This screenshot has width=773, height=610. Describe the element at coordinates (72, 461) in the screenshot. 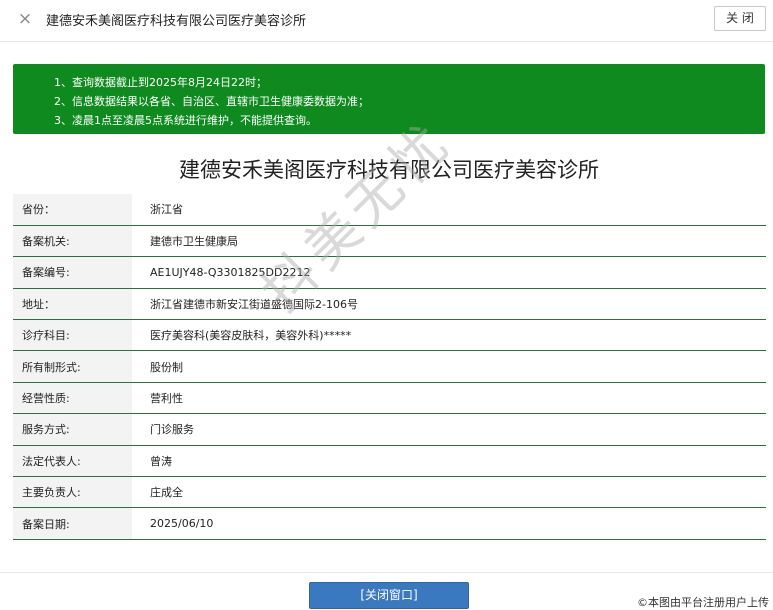

I see `field-label: 法定代表人:` at that location.